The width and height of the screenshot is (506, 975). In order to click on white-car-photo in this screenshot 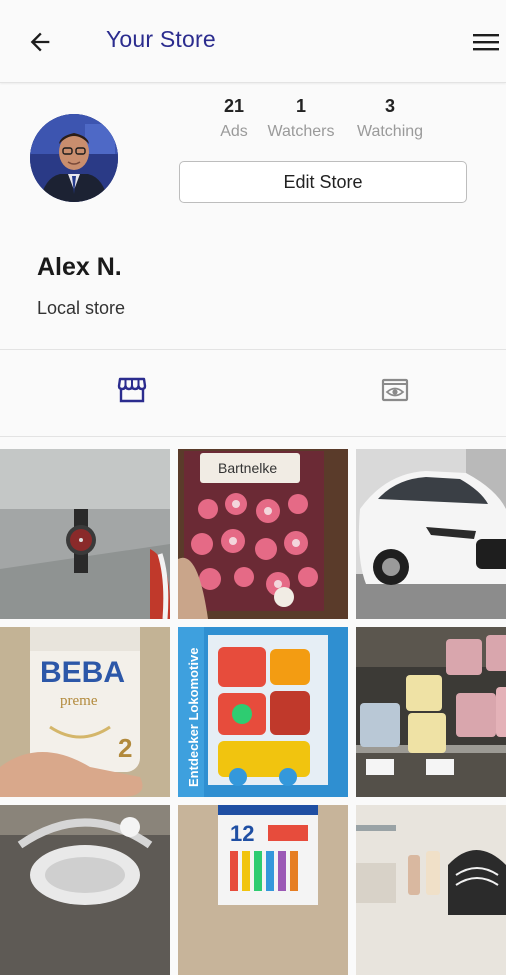, I will do `click(431, 534)`.